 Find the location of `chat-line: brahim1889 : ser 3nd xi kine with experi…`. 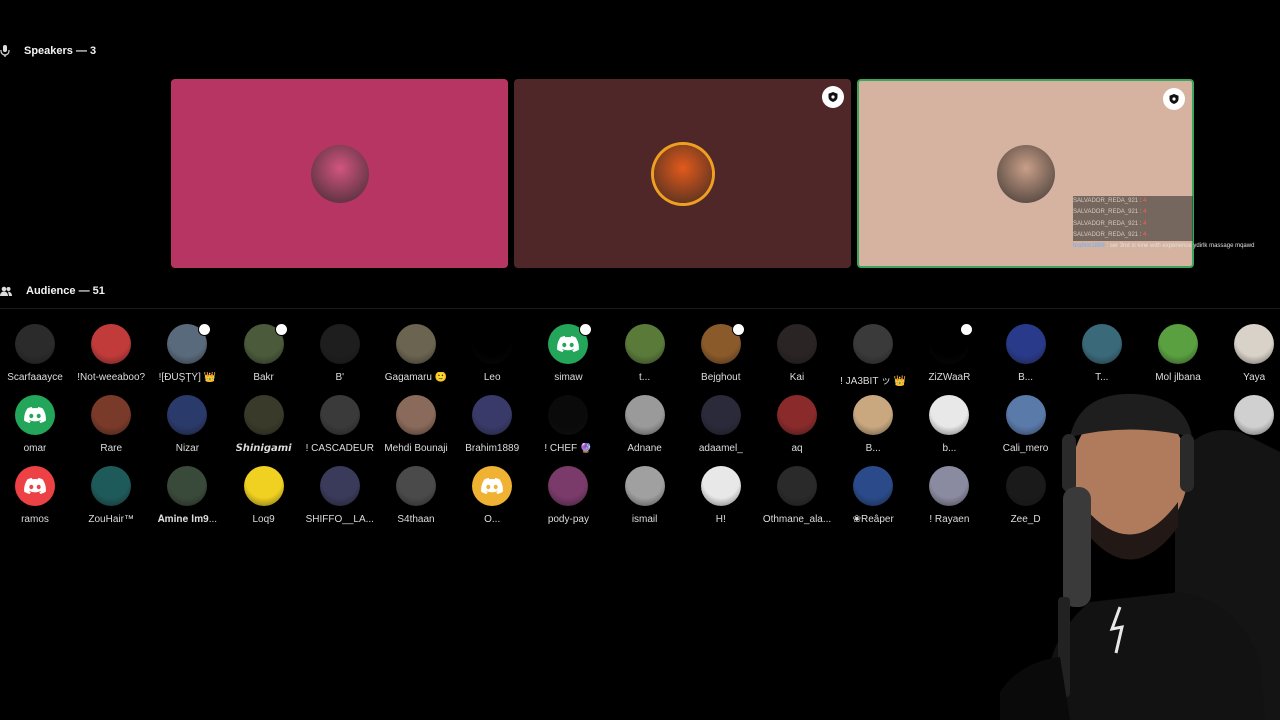

chat-line: brahim1889 : ser 3nd xi kine with experi… is located at coordinates (1175, 246).